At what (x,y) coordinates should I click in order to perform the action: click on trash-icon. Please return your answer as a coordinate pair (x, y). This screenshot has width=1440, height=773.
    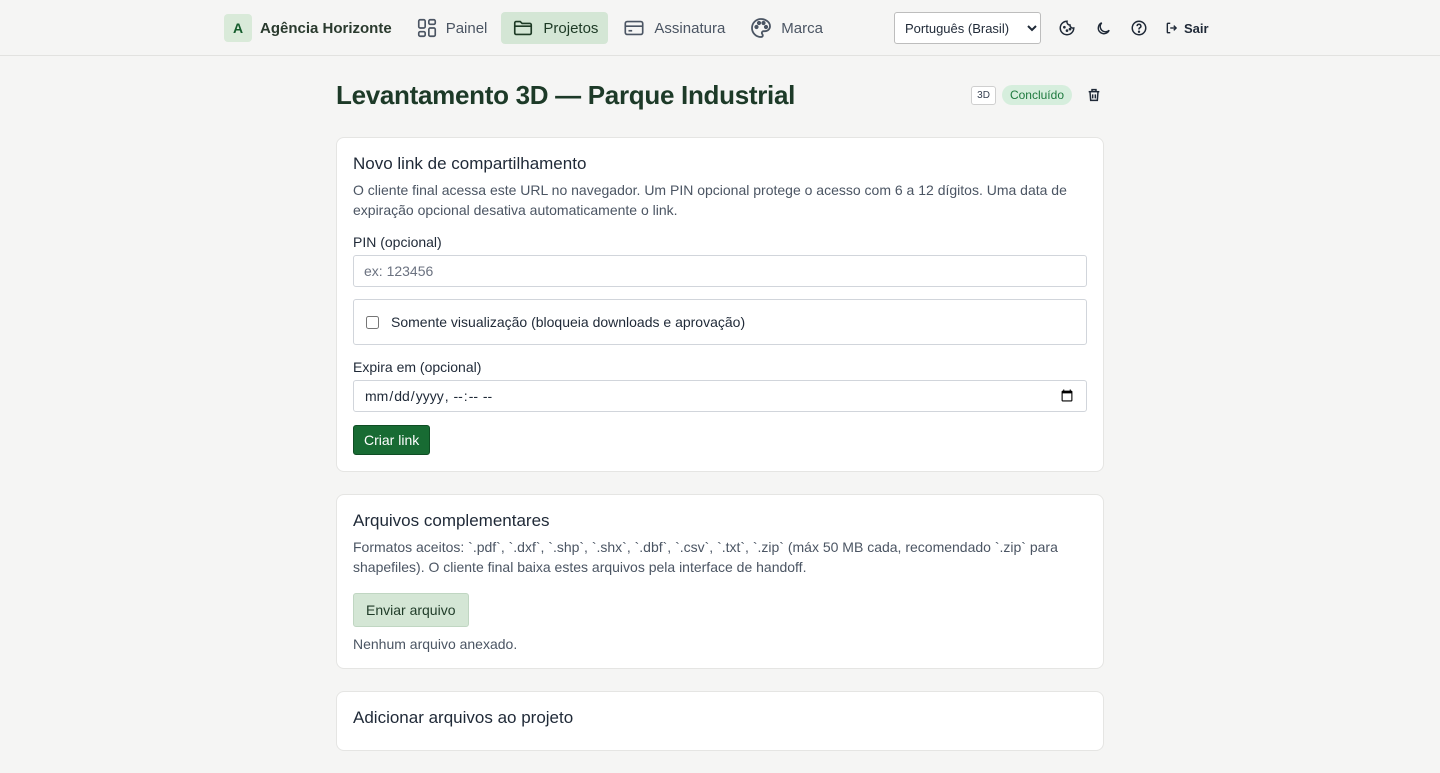
    Looking at the image, I should click on (1094, 95).